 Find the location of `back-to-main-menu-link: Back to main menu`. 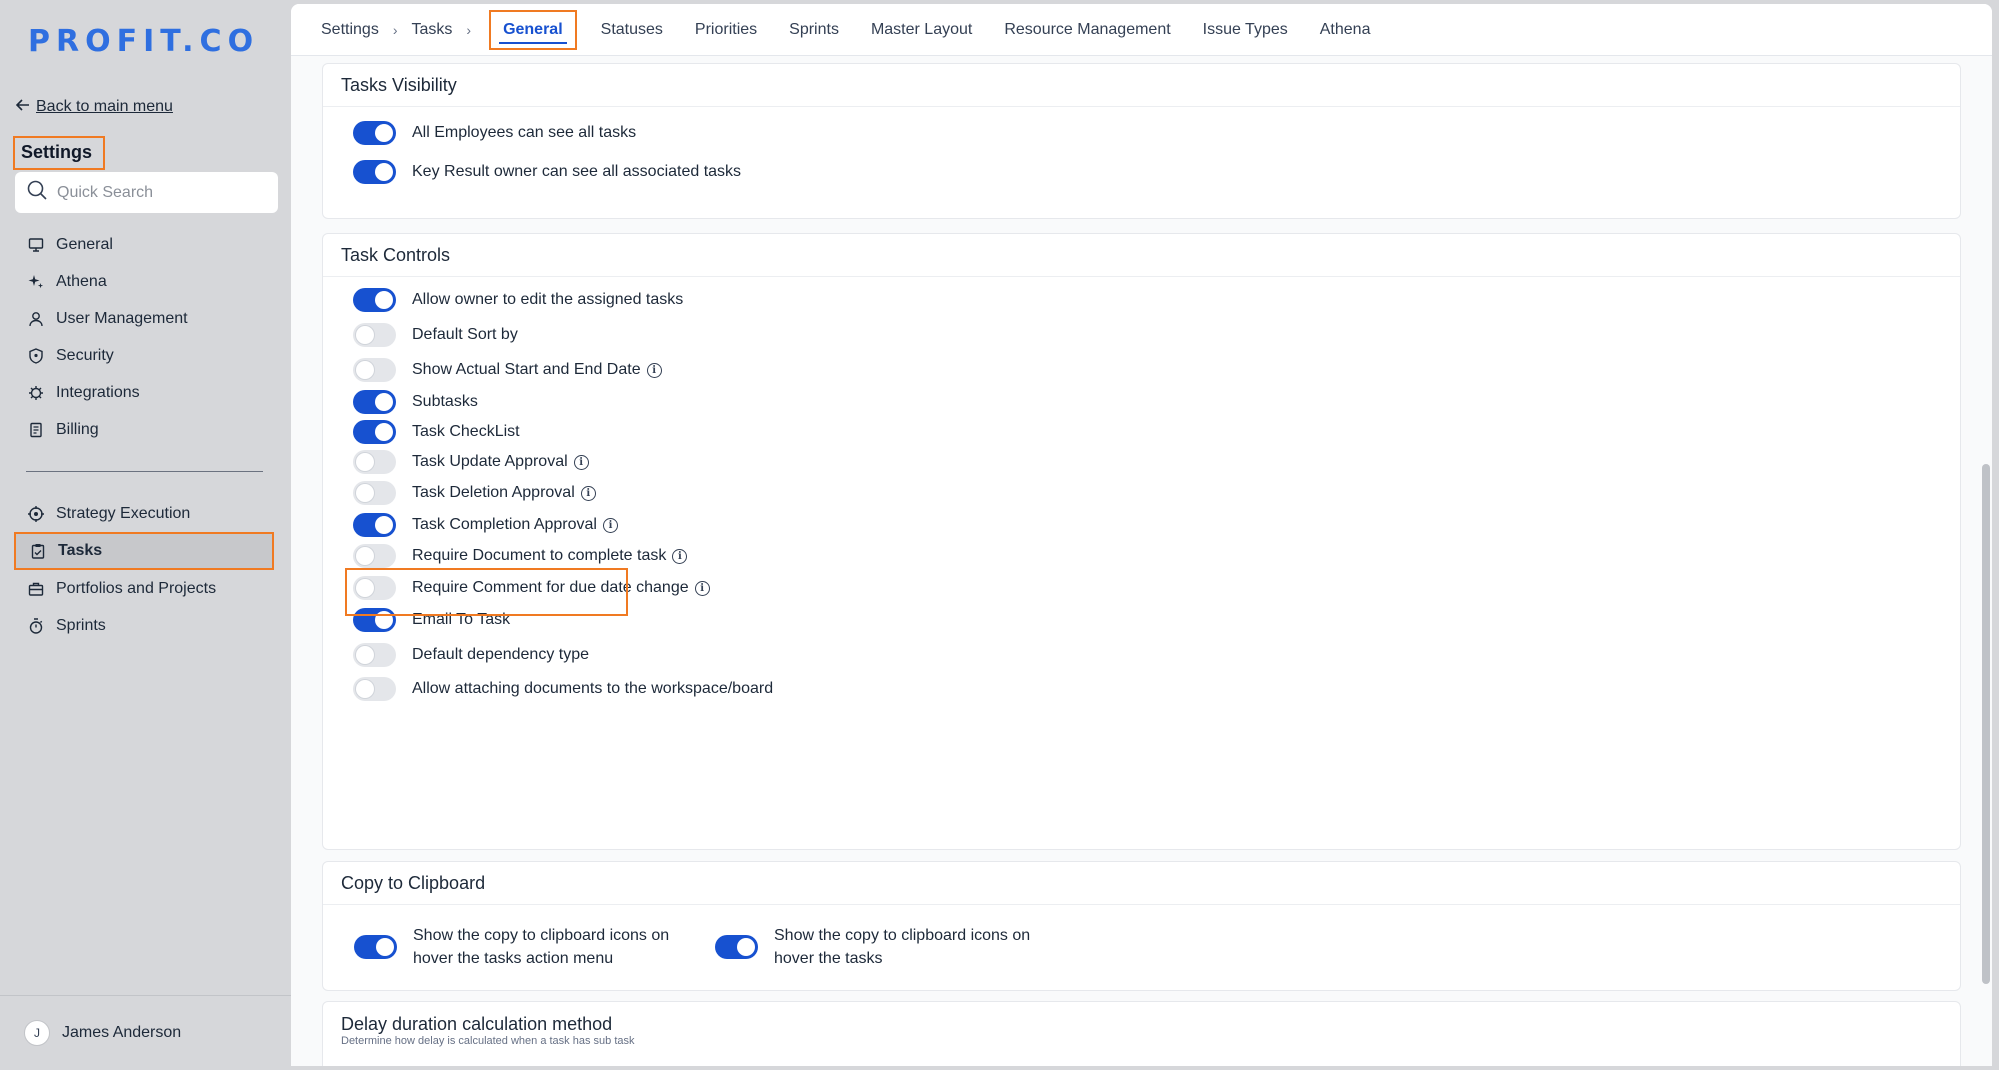

back-to-main-menu-link: Back to main menu is located at coordinates (94, 107).